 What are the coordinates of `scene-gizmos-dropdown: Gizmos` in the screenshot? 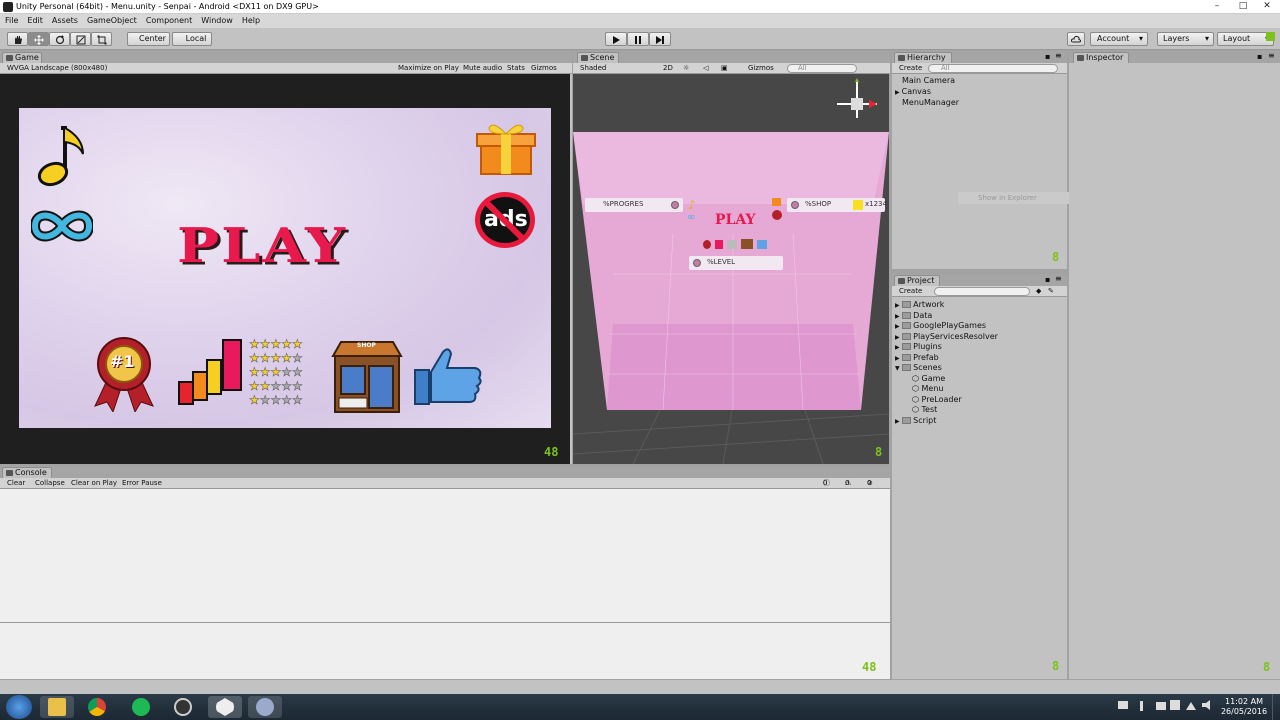 It's located at (761, 68).